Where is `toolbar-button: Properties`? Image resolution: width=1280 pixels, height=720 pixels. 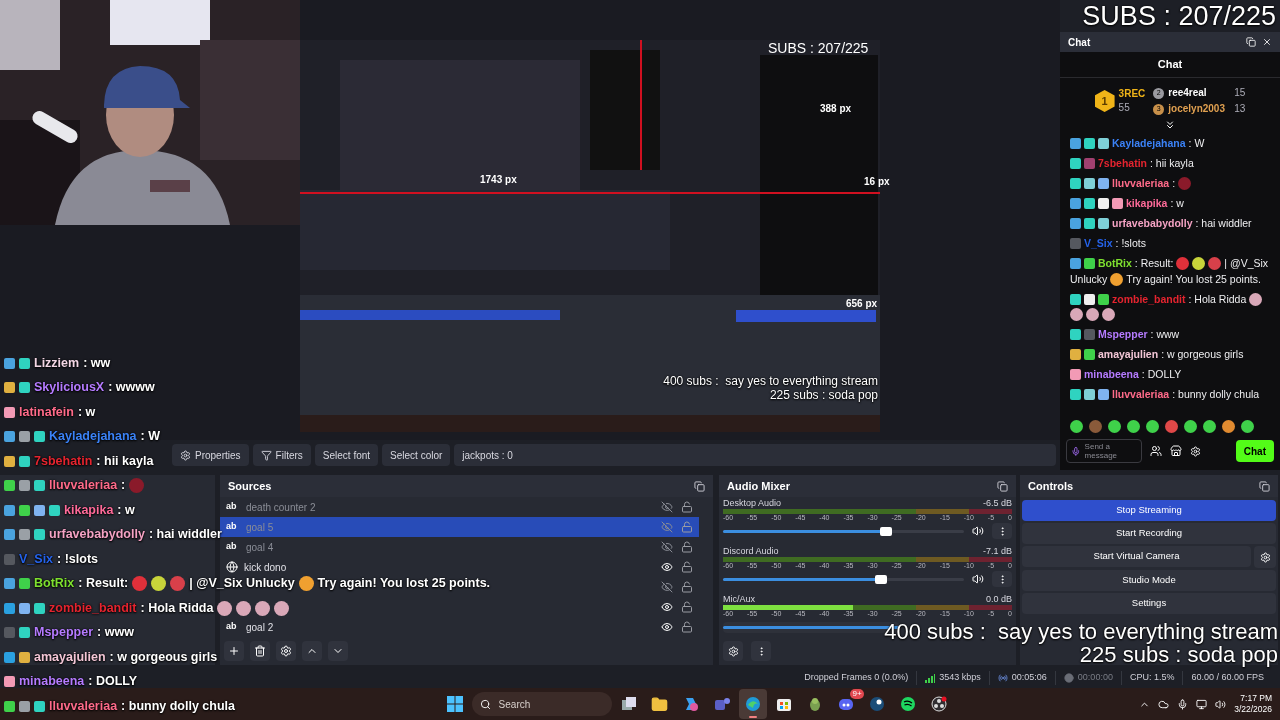
toolbar-button: Properties is located at coordinates (210, 455).